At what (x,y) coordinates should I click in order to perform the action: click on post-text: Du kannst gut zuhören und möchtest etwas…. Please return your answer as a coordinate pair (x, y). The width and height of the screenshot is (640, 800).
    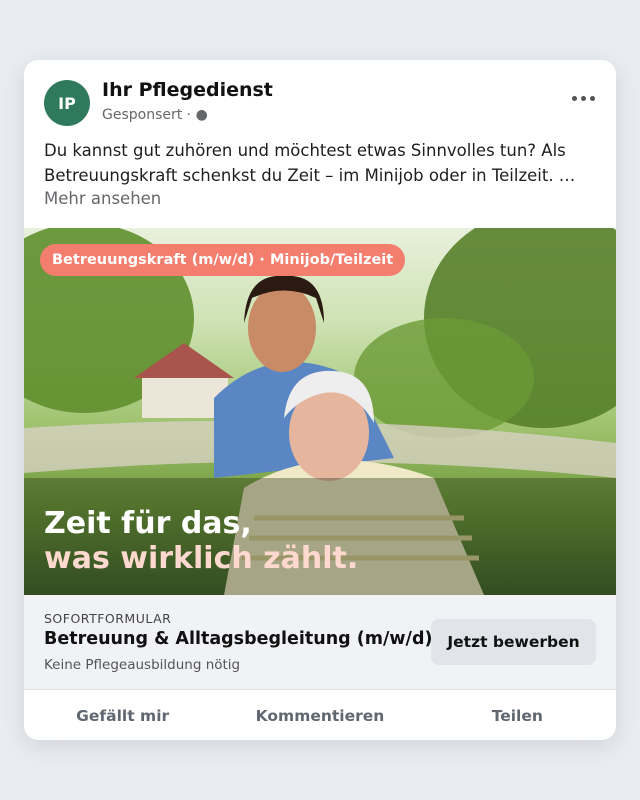
    Looking at the image, I should click on (310, 163).